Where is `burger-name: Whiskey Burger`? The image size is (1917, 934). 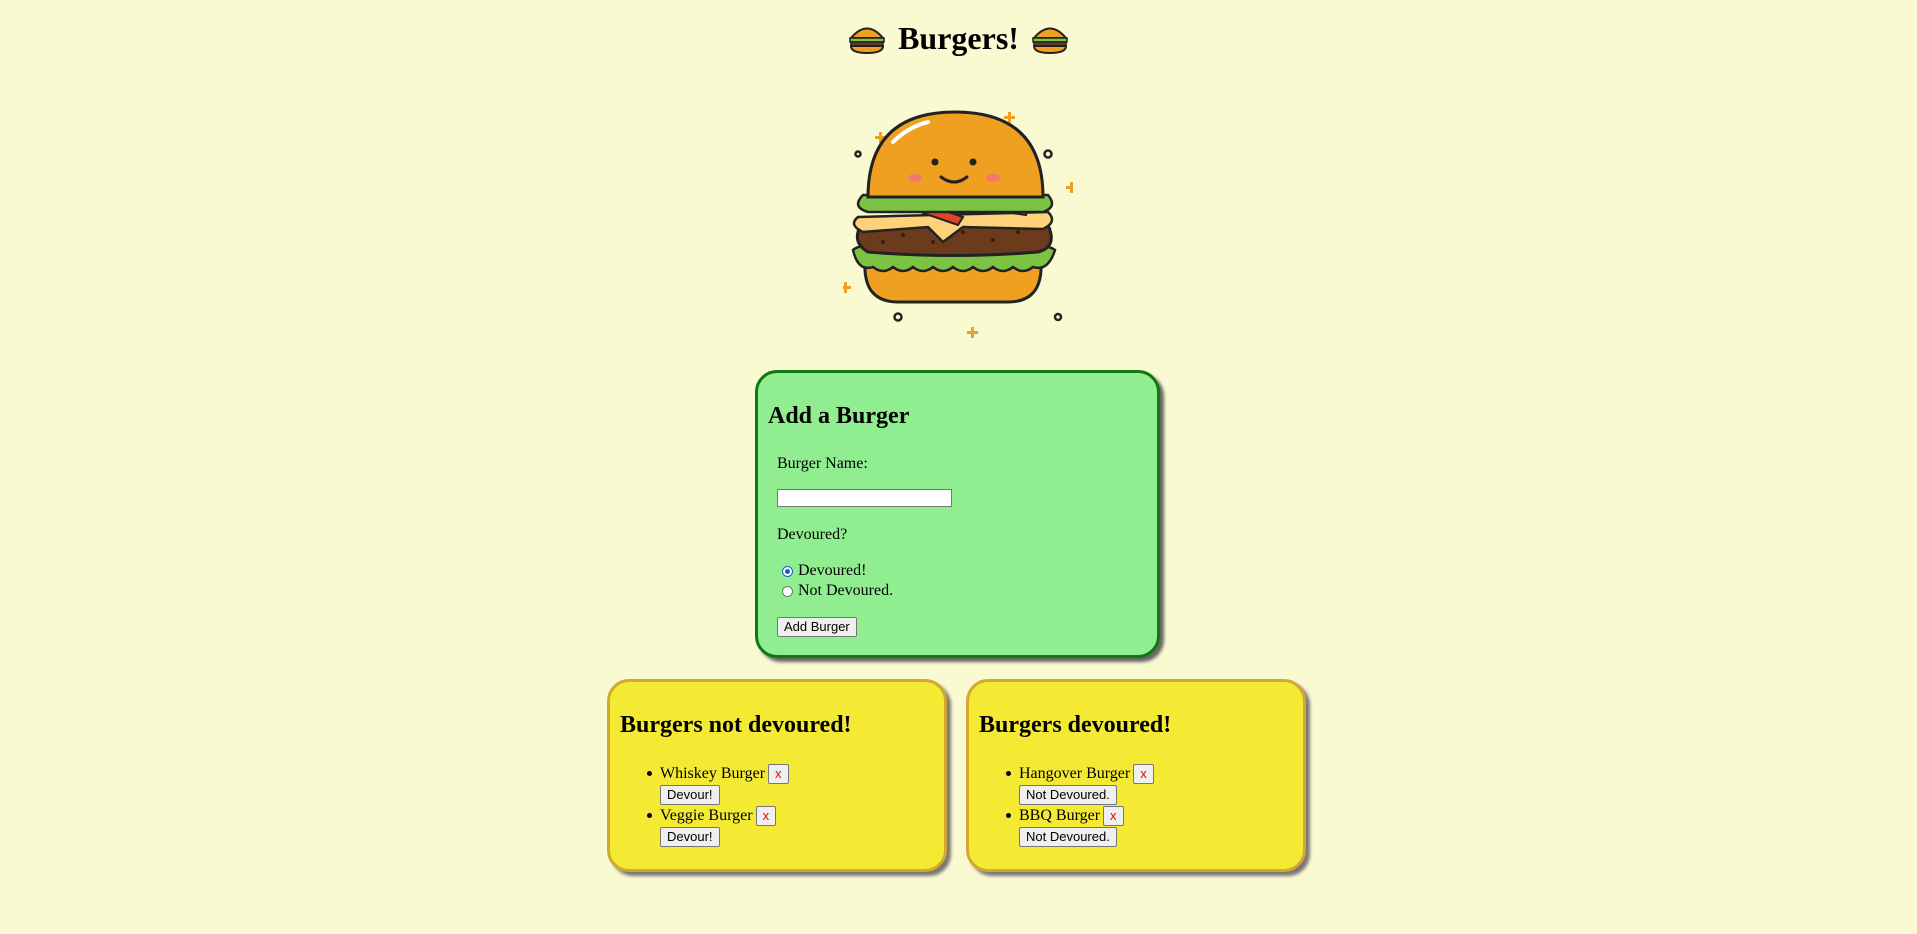 burger-name: Whiskey Burger is located at coordinates (713, 773).